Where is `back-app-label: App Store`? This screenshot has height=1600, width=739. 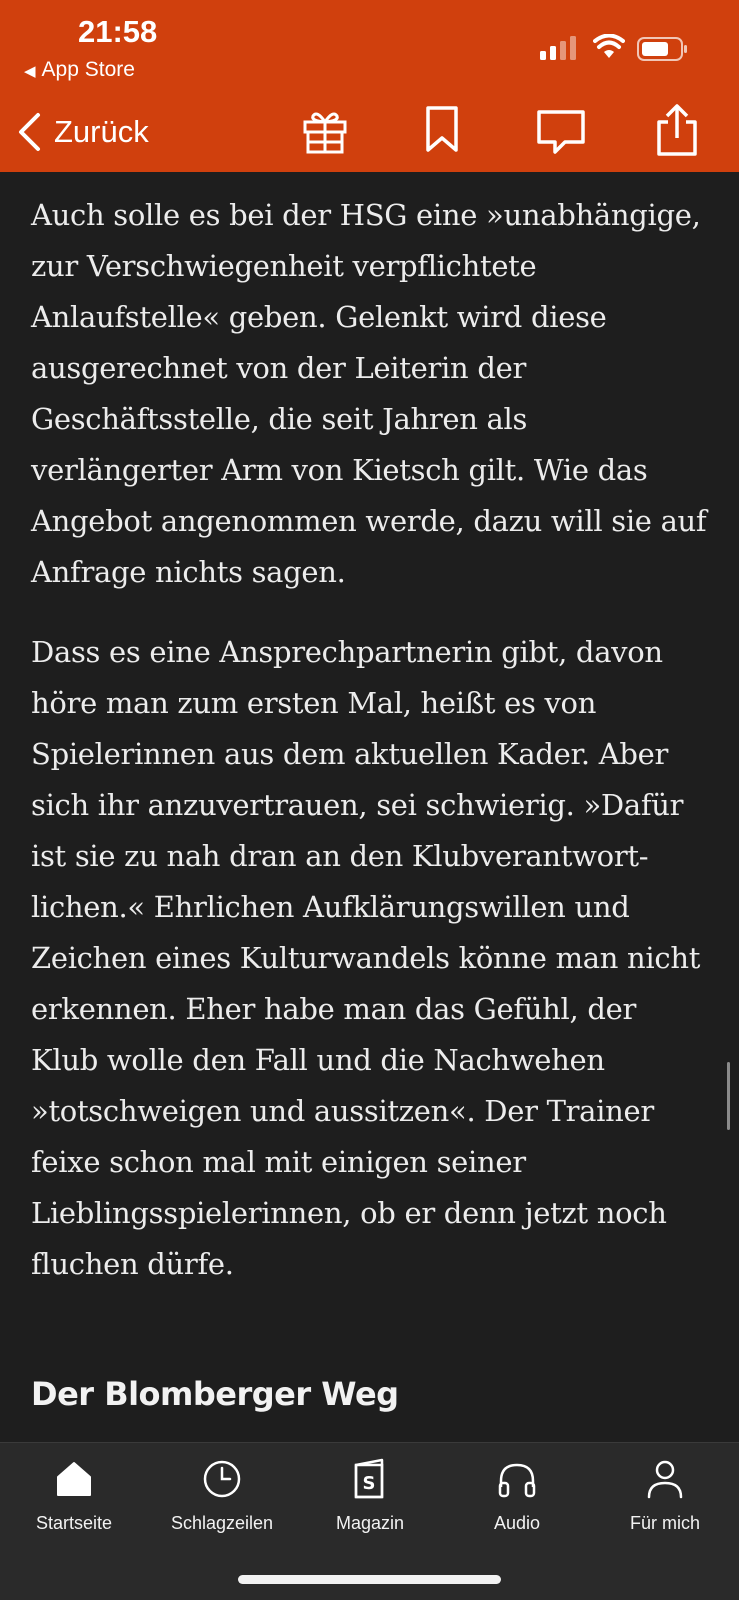
back-app-label: App Store is located at coordinates (88, 69).